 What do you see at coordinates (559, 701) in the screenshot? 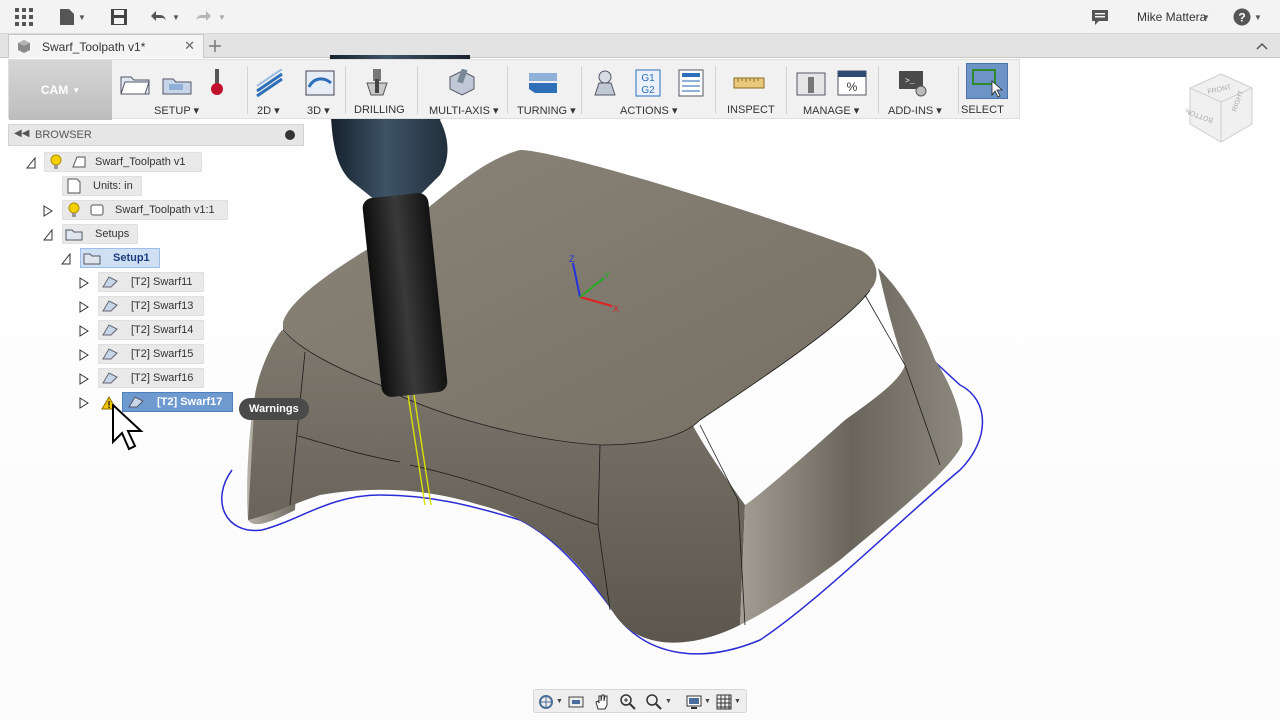
I see `orbit-caret: ▼` at bounding box center [559, 701].